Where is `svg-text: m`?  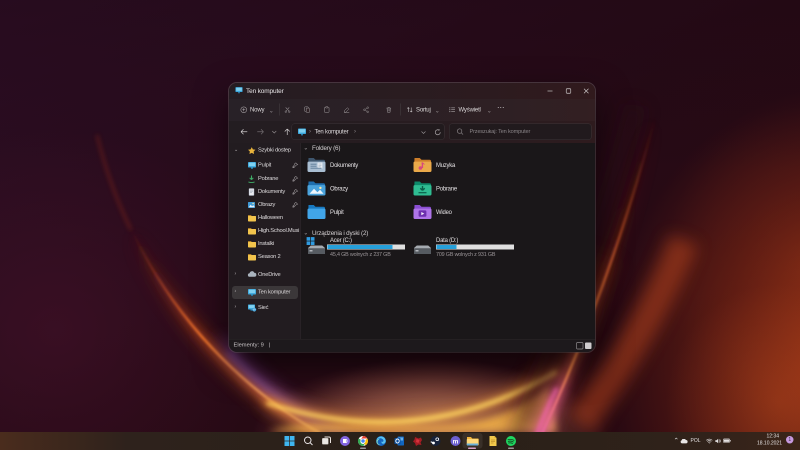 svg-text: m is located at coordinates (456, 442).